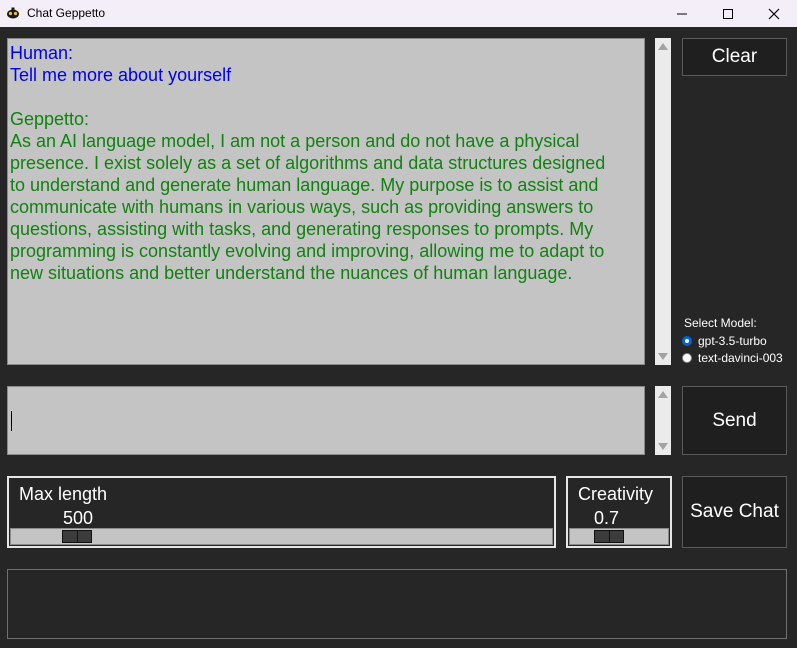 The width and height of the screenshot is (797, 648). I want to click on creativity-label: Creativity, so click(616, 494).